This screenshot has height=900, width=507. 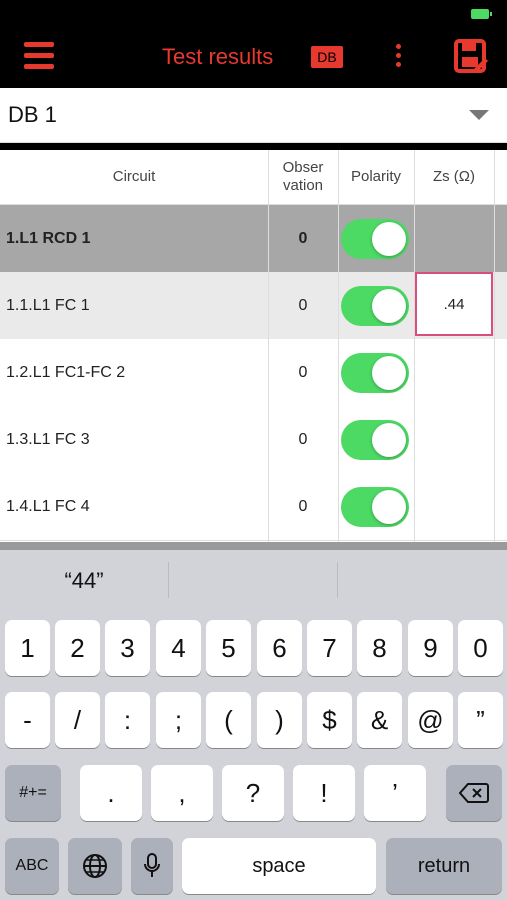 I want to click on key-hyphen: -, so click(x=27, y=720).